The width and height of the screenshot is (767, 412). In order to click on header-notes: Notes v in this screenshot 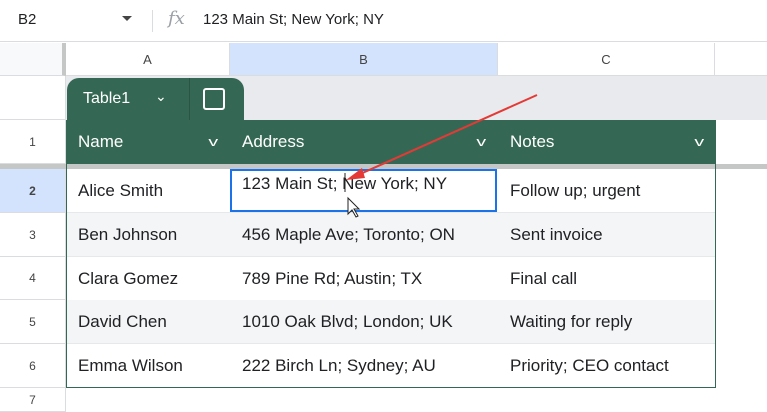, I will do `click(607, 142)`.